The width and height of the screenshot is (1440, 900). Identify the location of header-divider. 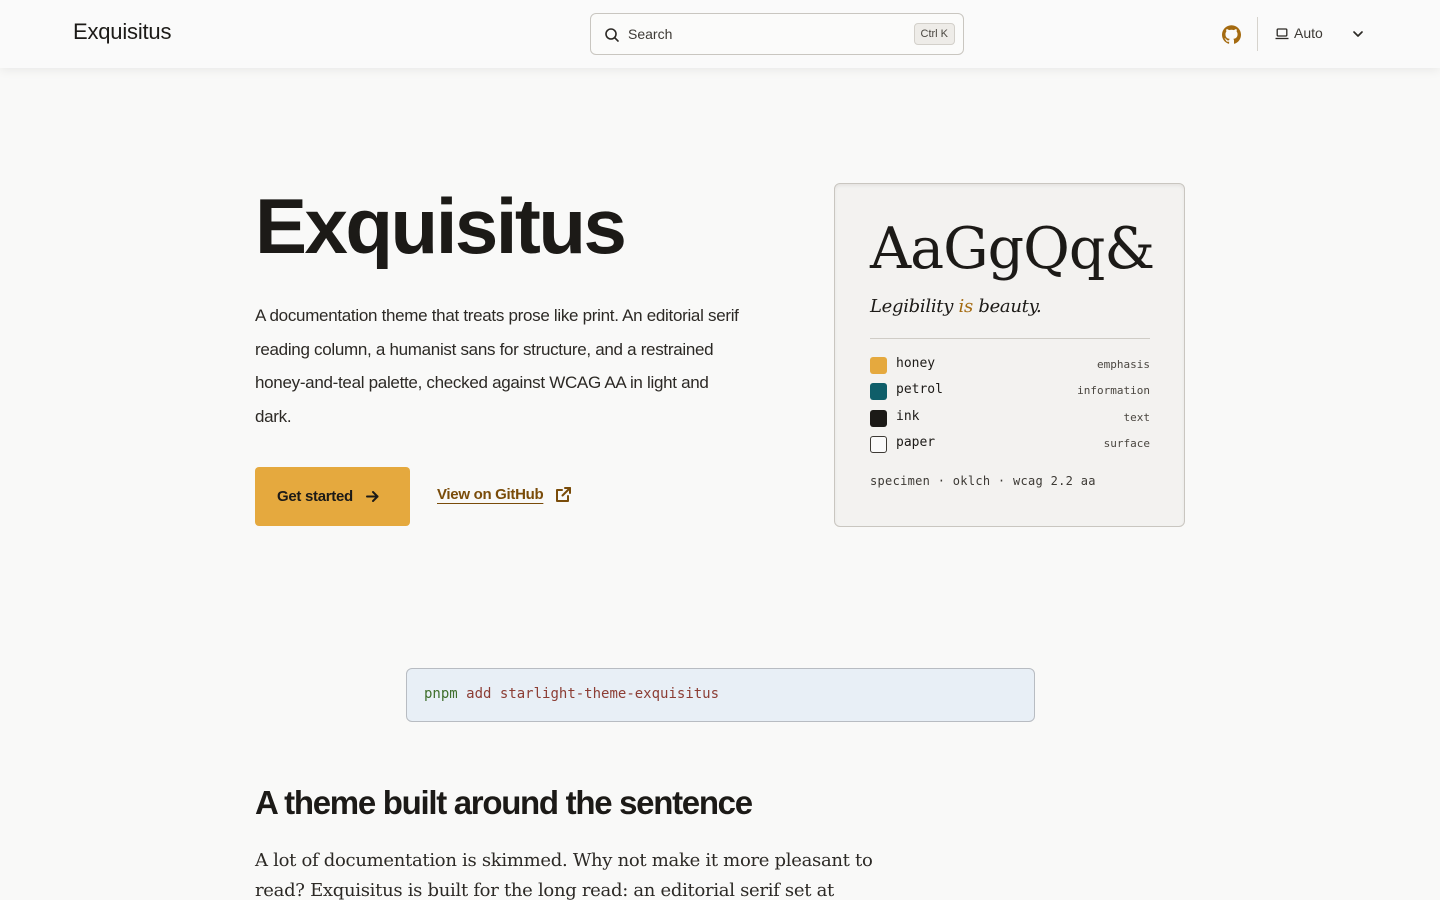
(1257, 34).